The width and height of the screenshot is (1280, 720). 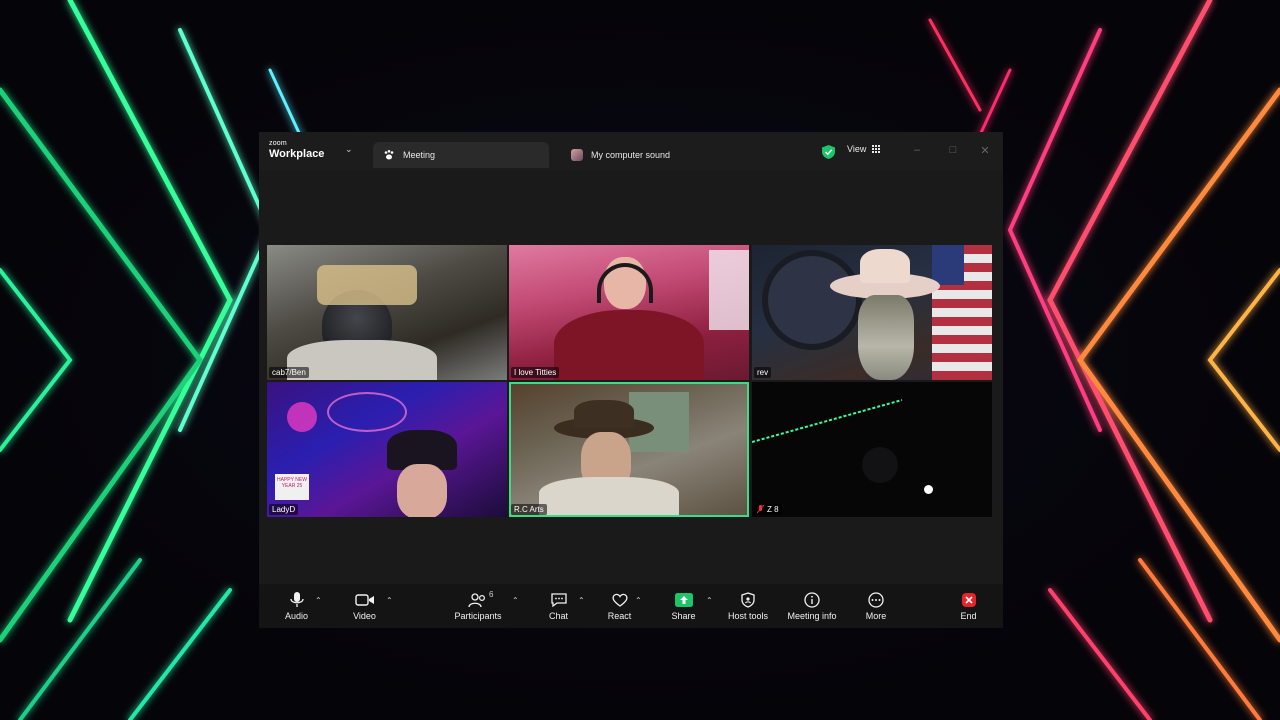 I want to click on video-tile: Z 8, so click(x=872, y=449).